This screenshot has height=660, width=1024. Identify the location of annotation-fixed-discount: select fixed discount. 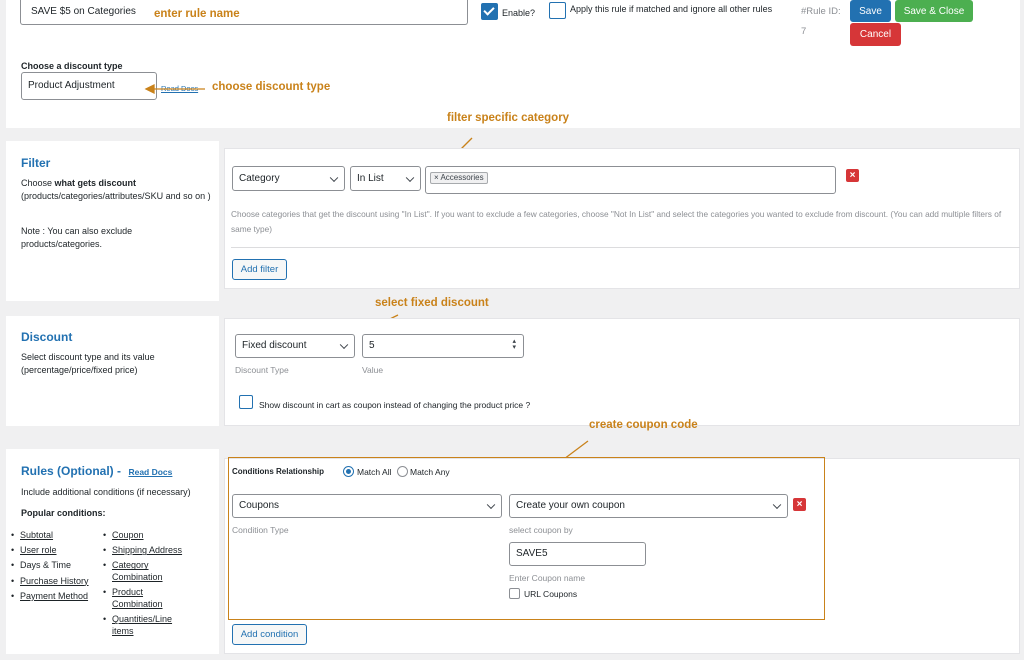
(432, 303).